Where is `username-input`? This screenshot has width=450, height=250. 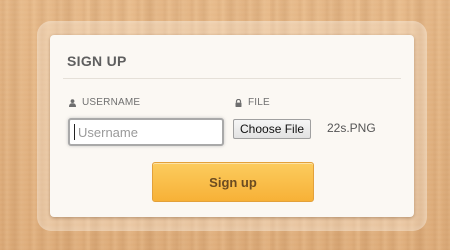 username-input is located at coordinates (146, 132).